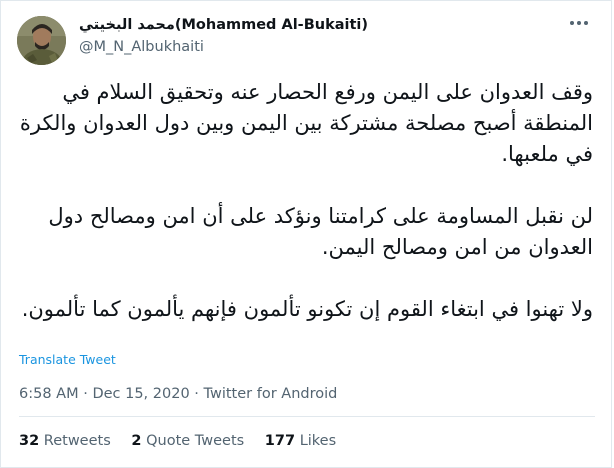  I want to click on quote-tweets-stat: 2 Quote Tweets, so click(187, 441).